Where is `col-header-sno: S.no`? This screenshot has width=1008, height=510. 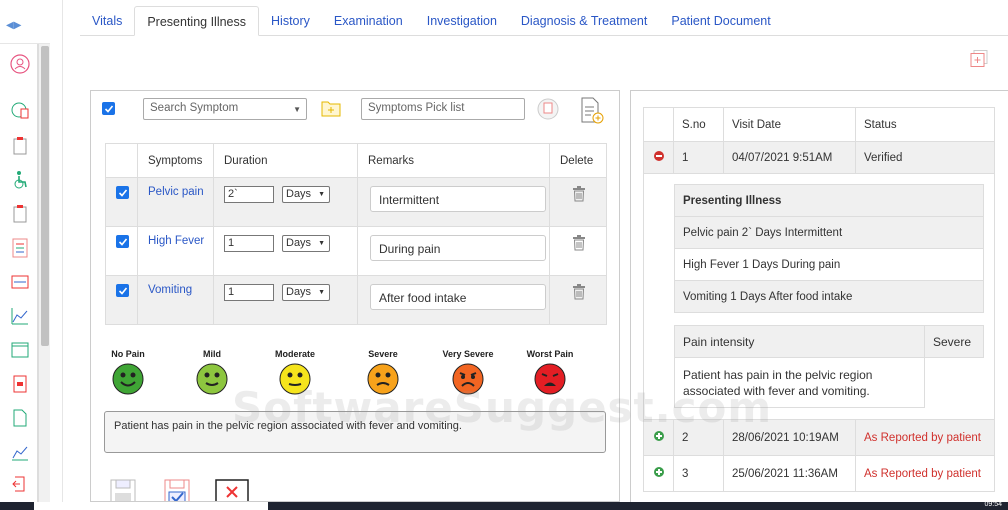 col-header-sno: S.no is located at coordinates (698, 124).